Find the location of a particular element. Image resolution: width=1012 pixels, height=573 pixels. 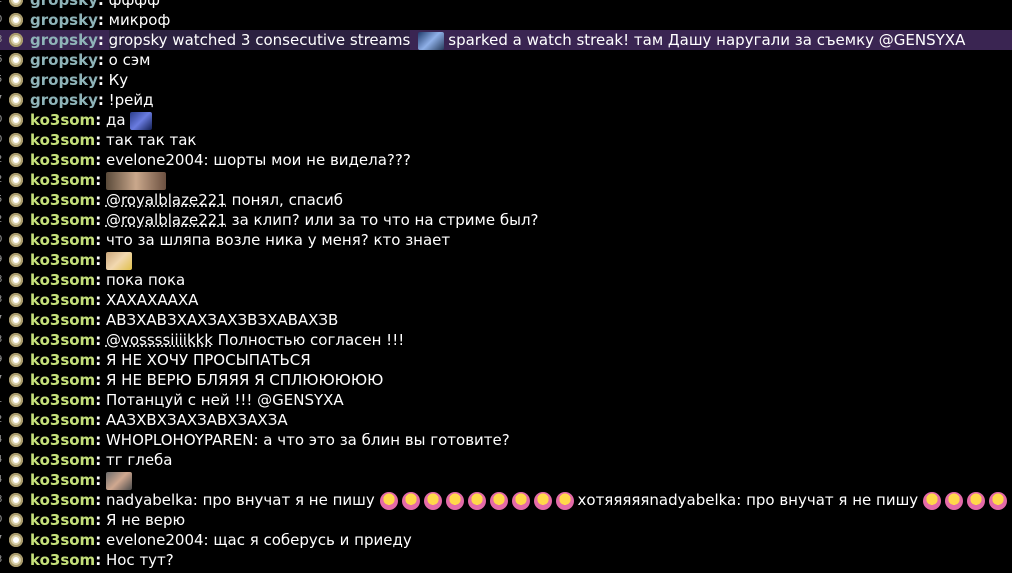

message-text: микроф is located at coordinates (139, 20).